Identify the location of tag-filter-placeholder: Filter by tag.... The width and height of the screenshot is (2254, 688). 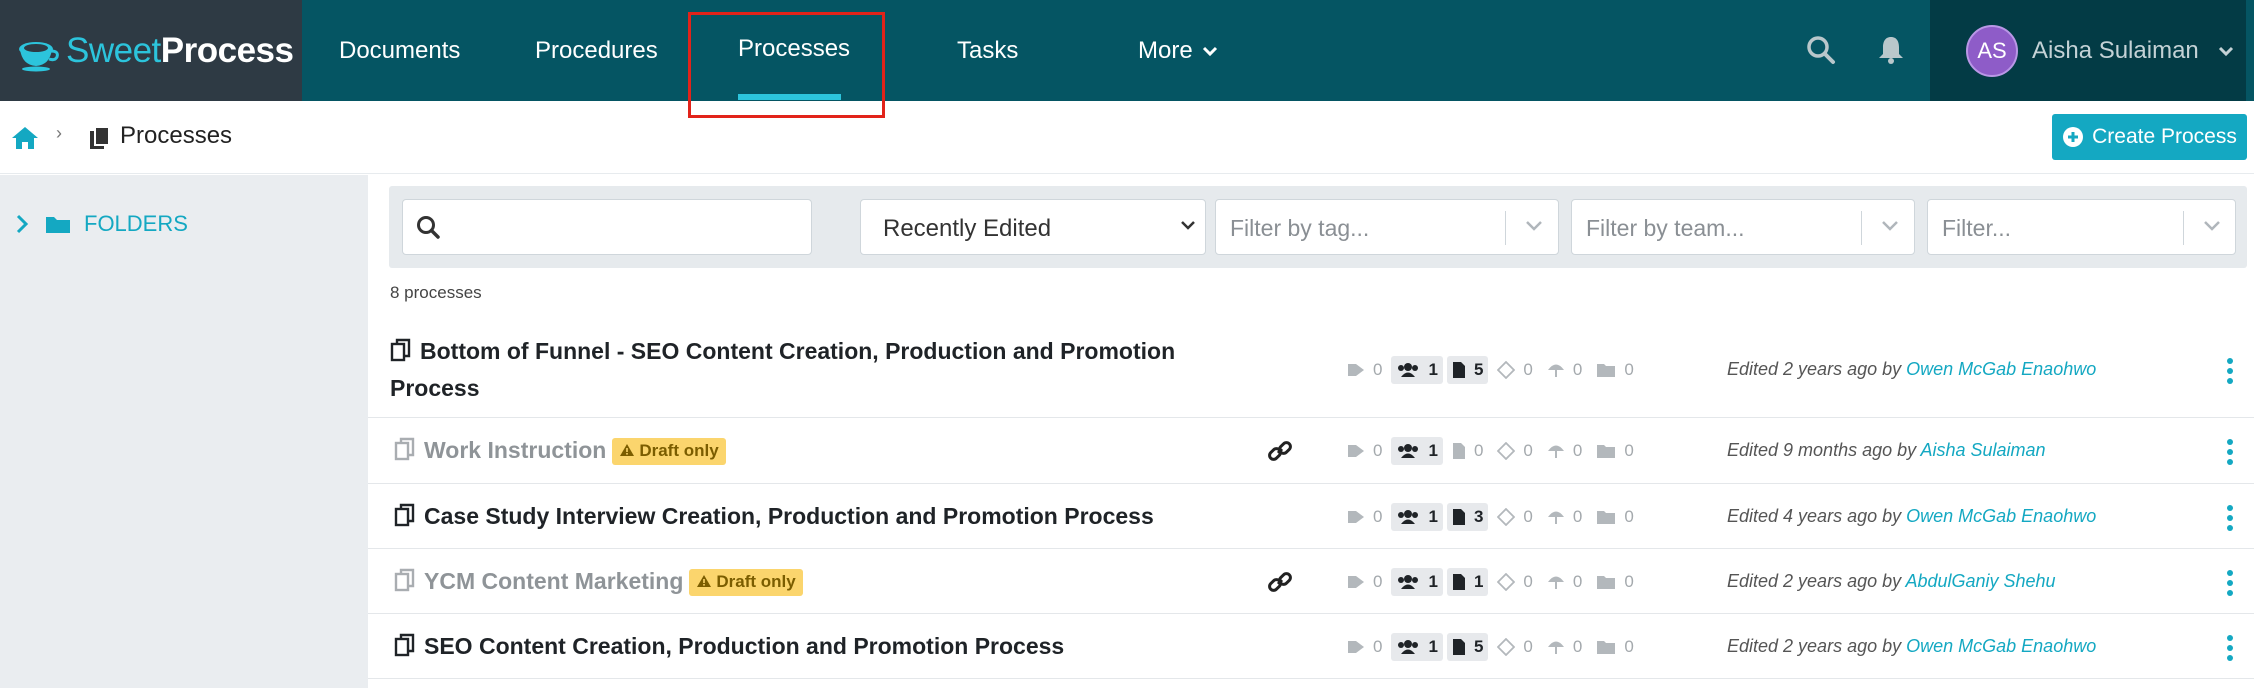
(1300, 228).